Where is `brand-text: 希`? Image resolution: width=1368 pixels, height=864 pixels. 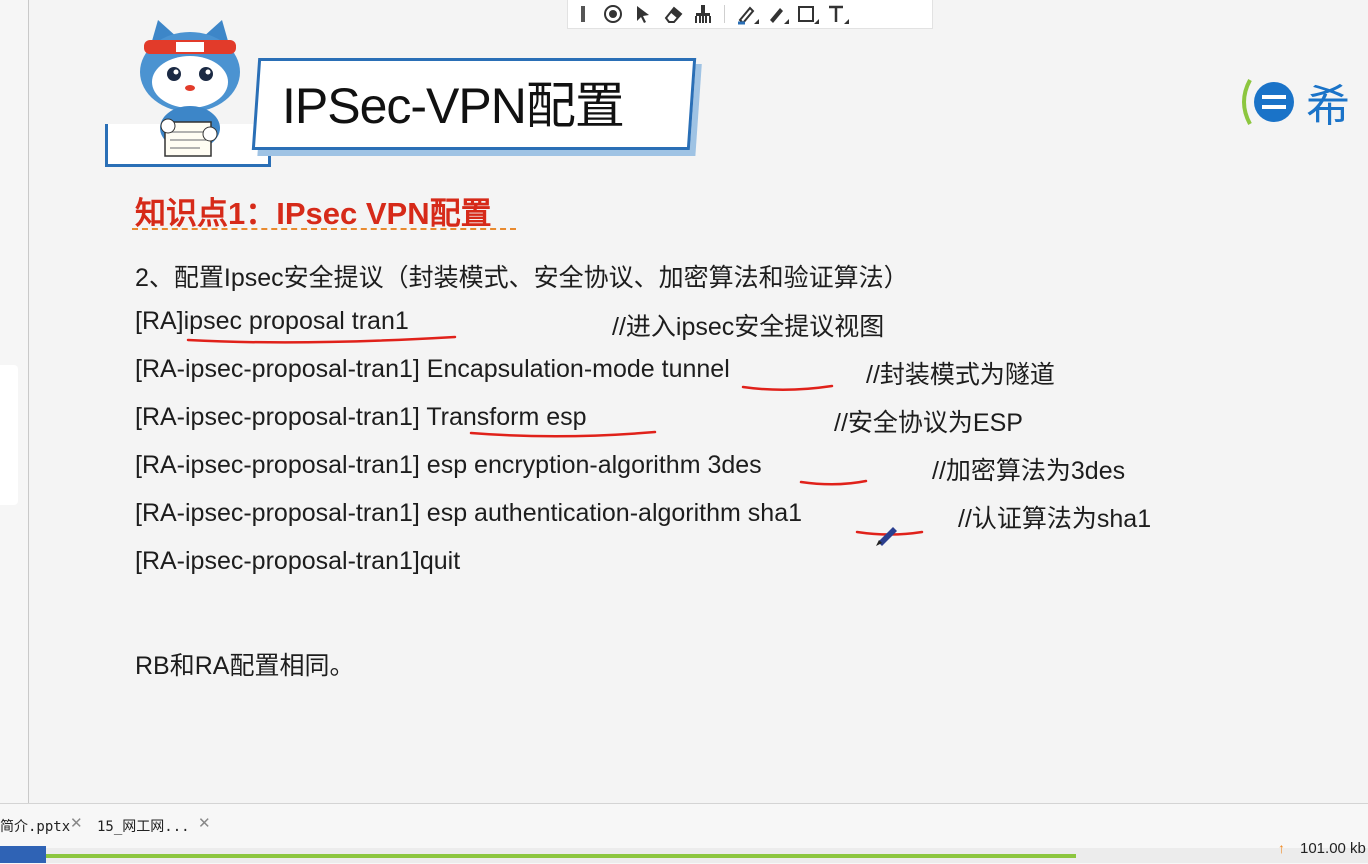
brand-text: 希 is located at coordinates (1328, 106).